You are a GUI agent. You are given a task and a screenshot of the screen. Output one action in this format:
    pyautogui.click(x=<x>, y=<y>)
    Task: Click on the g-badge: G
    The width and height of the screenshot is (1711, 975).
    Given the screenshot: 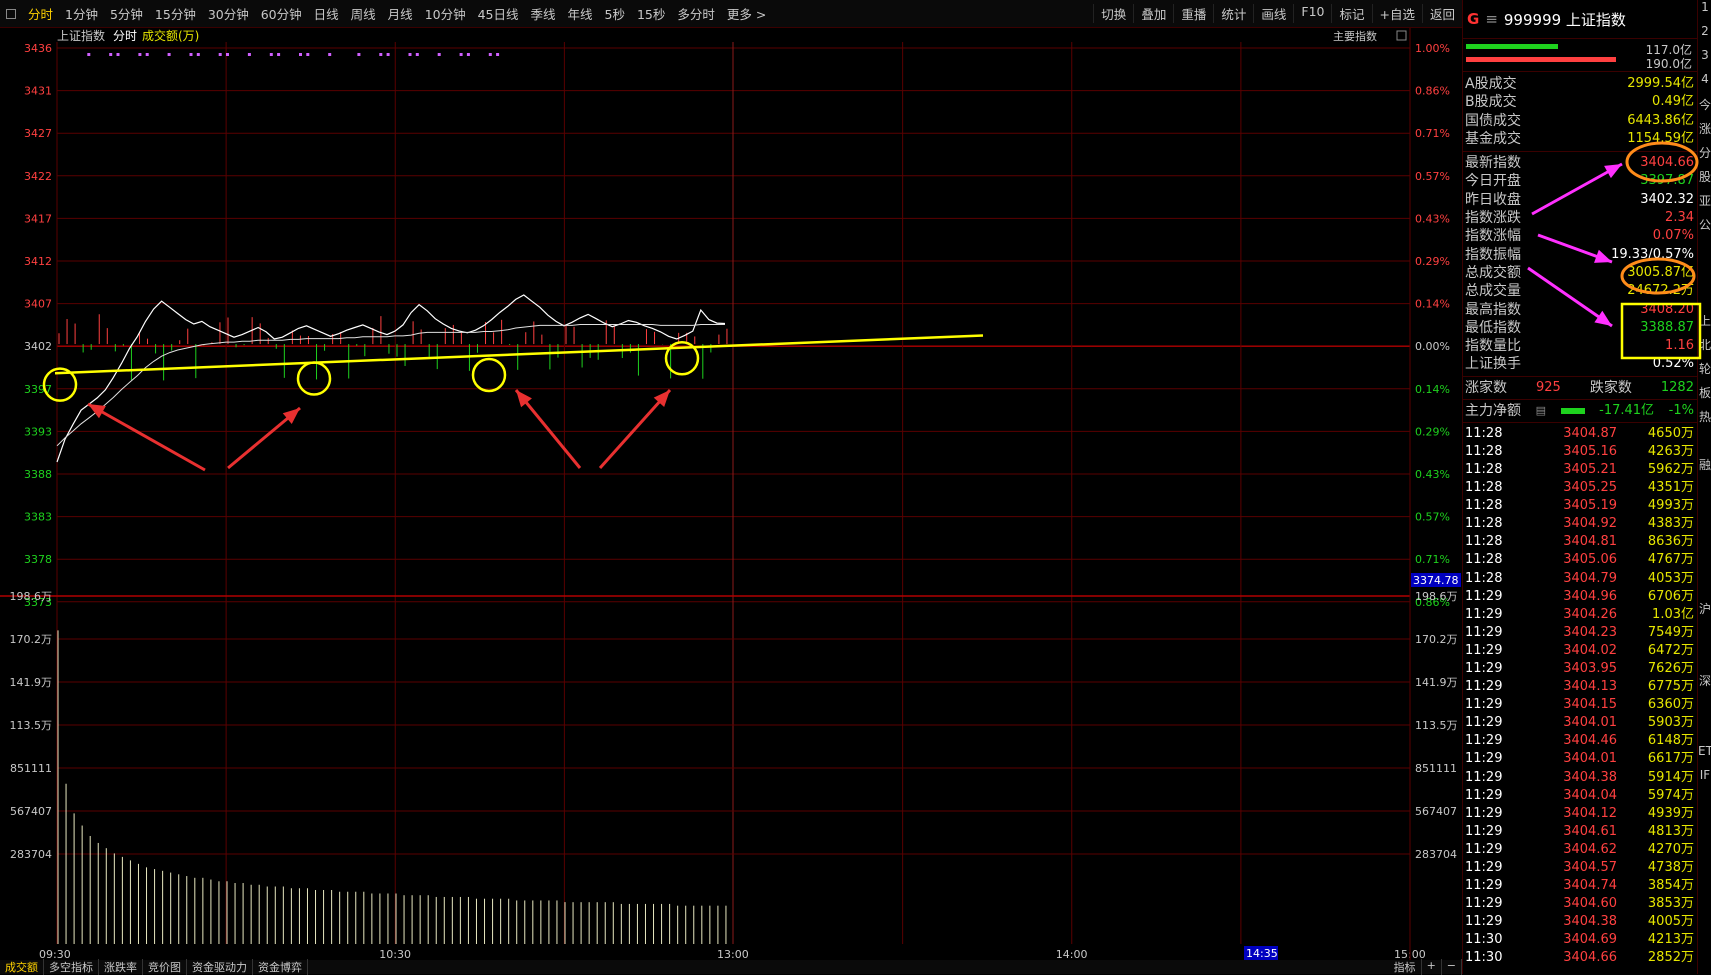 What is the action you would take?
    pyautogui.click(x=1473, y=19)
    